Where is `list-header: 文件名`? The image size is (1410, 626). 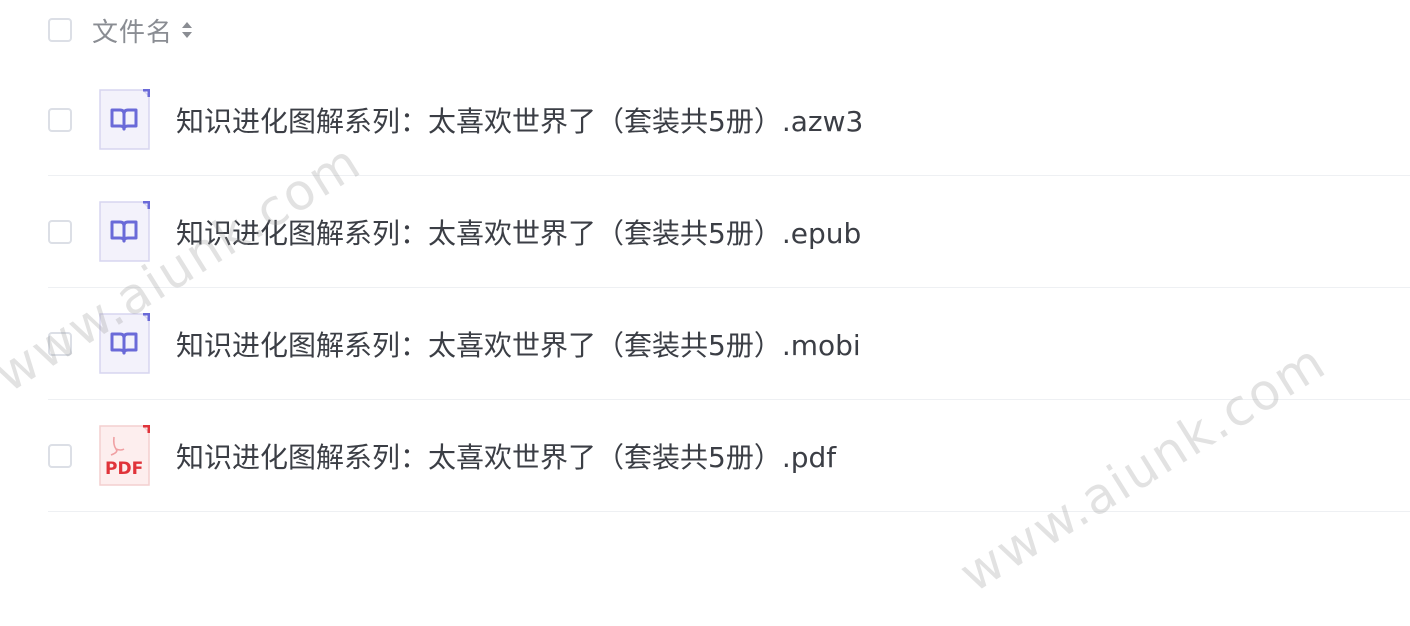 list-header: 文件名 is located at coordinates (729, 30).